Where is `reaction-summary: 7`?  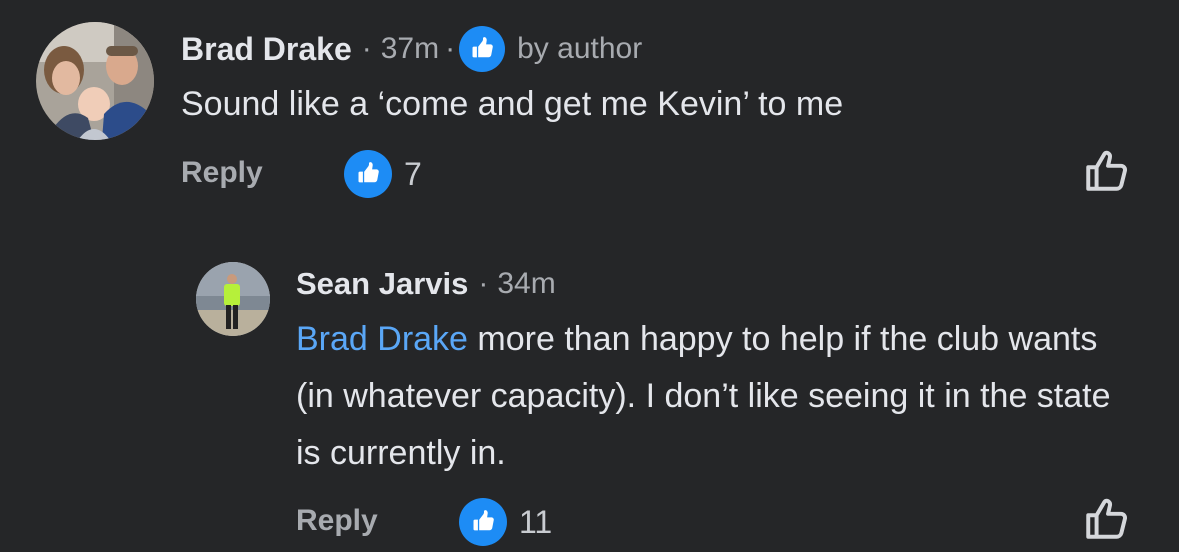
reaction-summary: 7 is located at coordinates (383, 174).